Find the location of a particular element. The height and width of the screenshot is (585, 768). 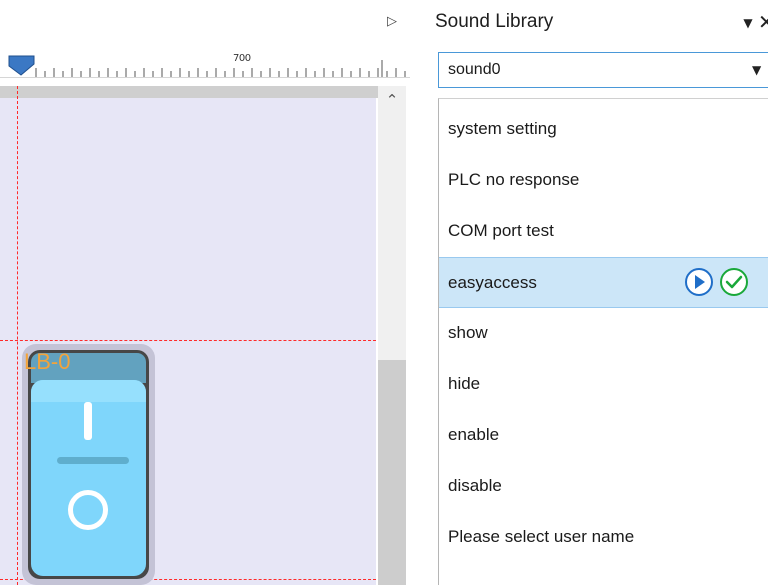

switch-label: LB-0 is located at coordinates (47, 361).